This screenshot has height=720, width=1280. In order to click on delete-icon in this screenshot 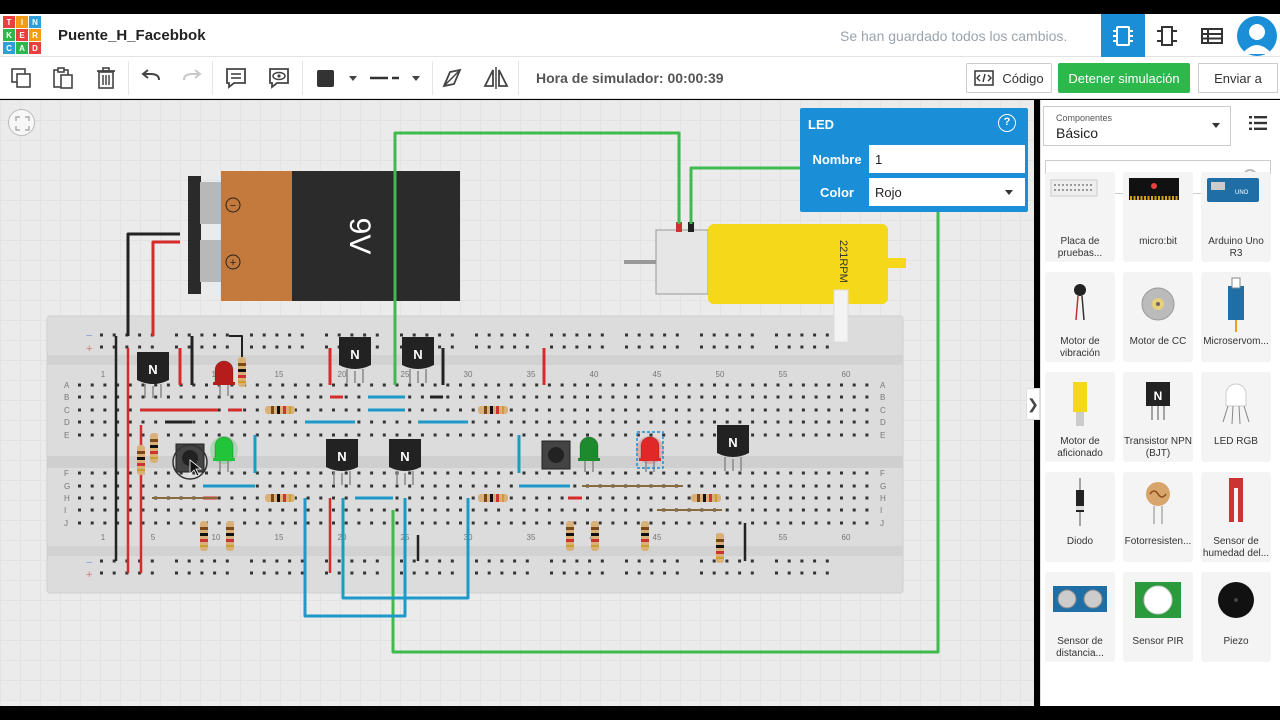, I will do `click(106, 78)`.